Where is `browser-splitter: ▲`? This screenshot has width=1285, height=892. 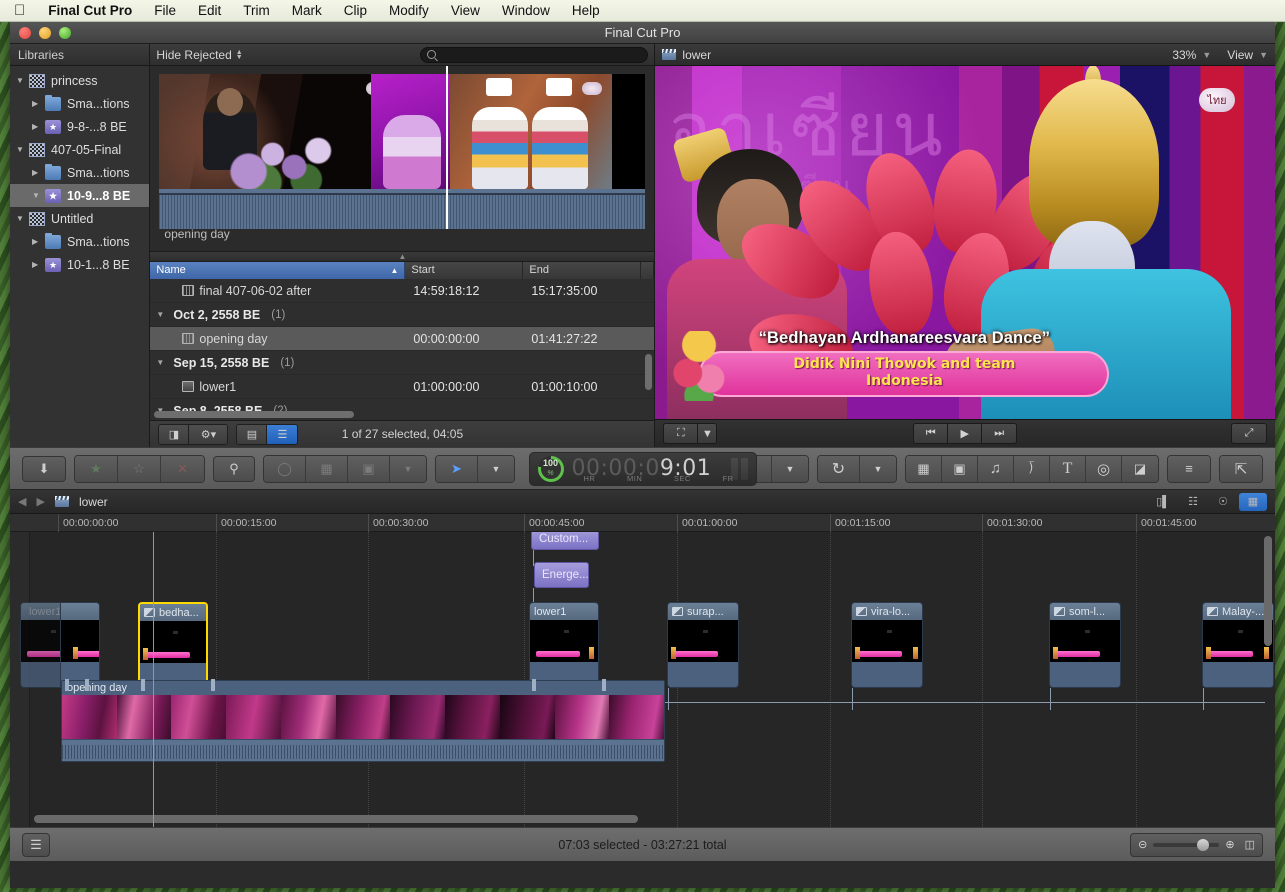
browser-splitter: ▲ is located at coordinates (402, 256).